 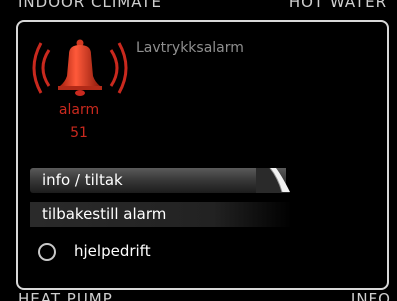 What do you see at coordinates (370, 295) in the screenshot?
I see `tab-info: INFO` at bounding box center [370, 295].